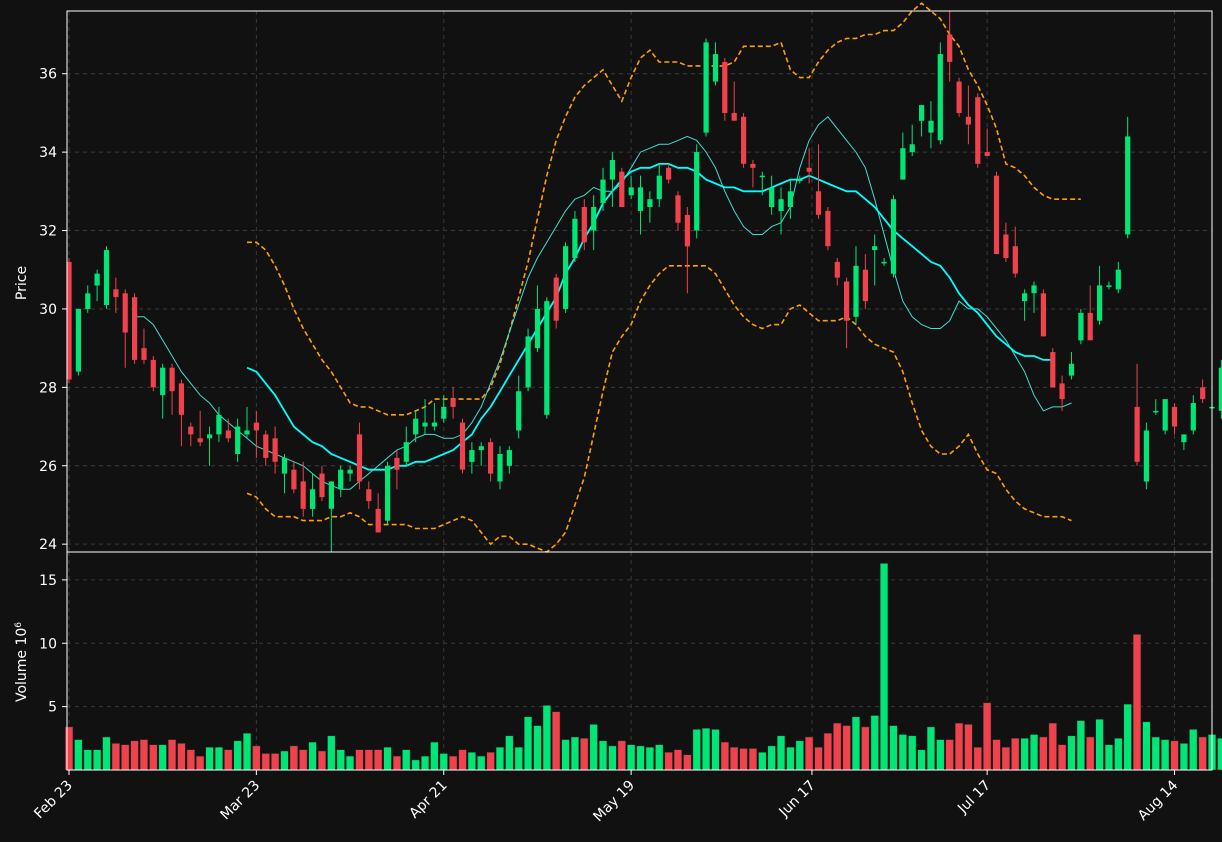 The image size is (1222, 842). I want to click on price-y-tick-label: 34, so click(48, 153).